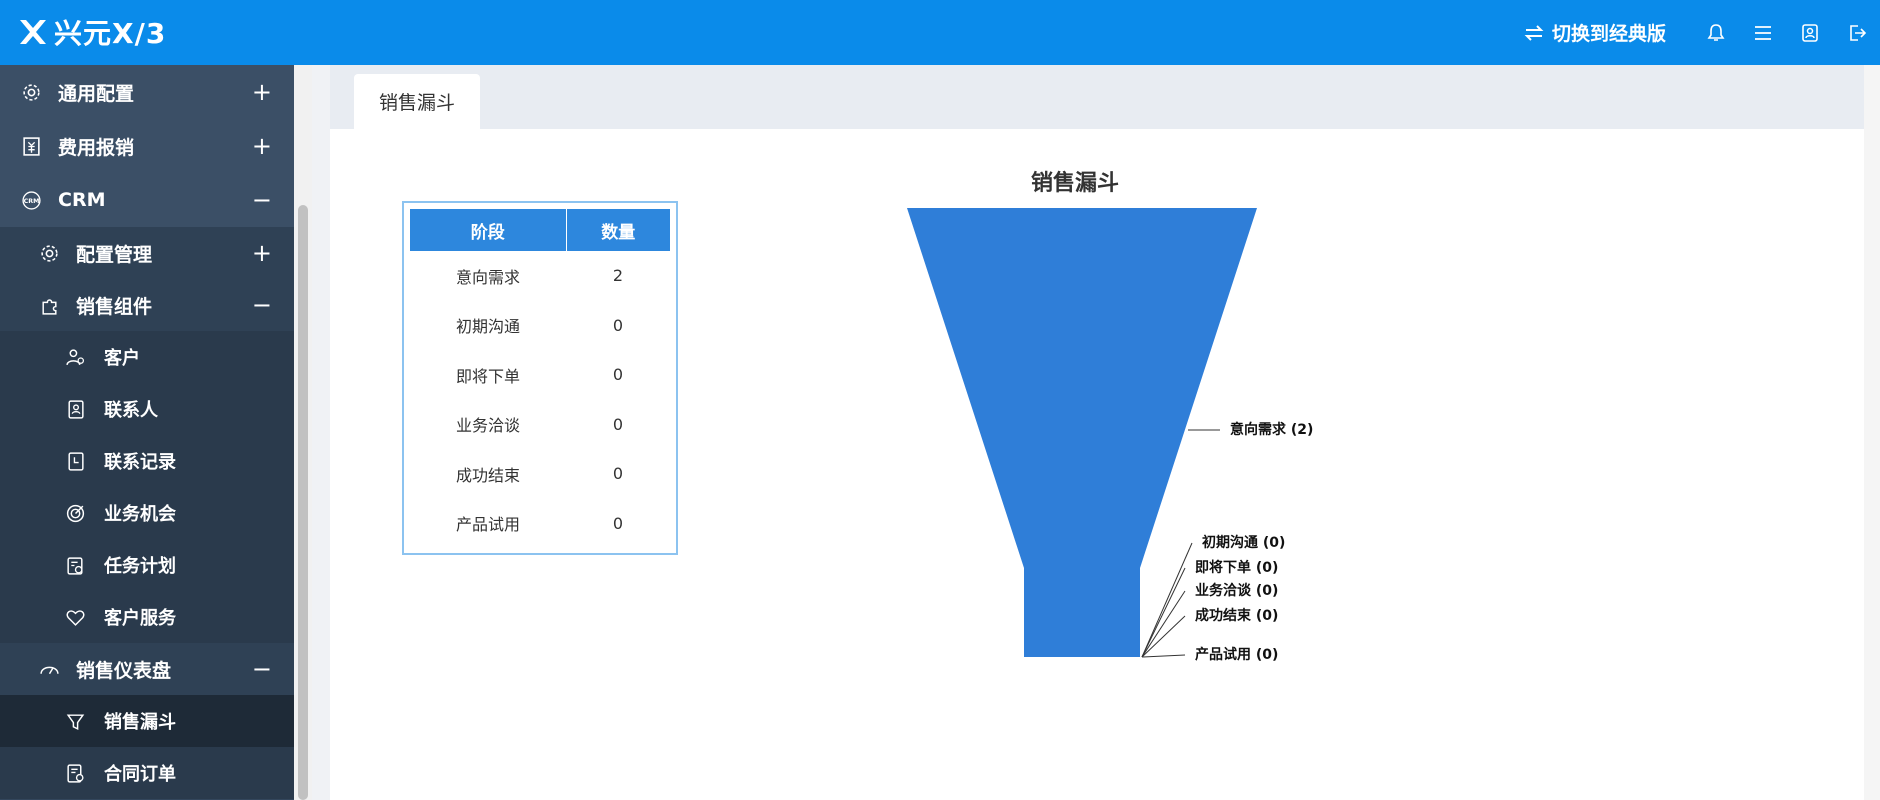 This screenshot has width=1880, height=800. What do you see at coordinates (75, 513) in the screenshot?
I see `target-icon` at bounding box center [75, 513].